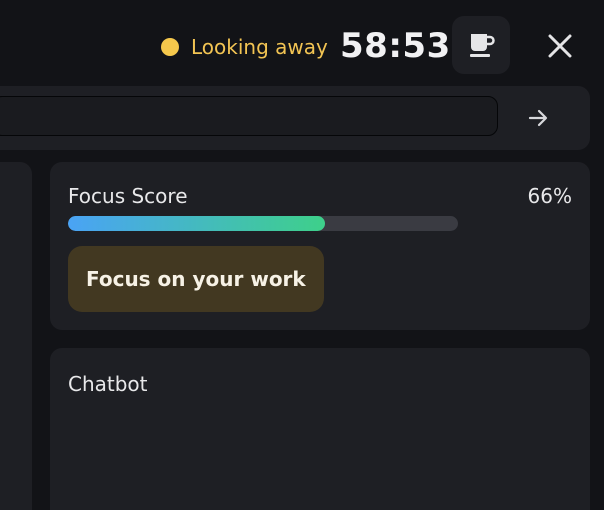  I want to click on focus-score-title: Focus Score, so click(128, 196).